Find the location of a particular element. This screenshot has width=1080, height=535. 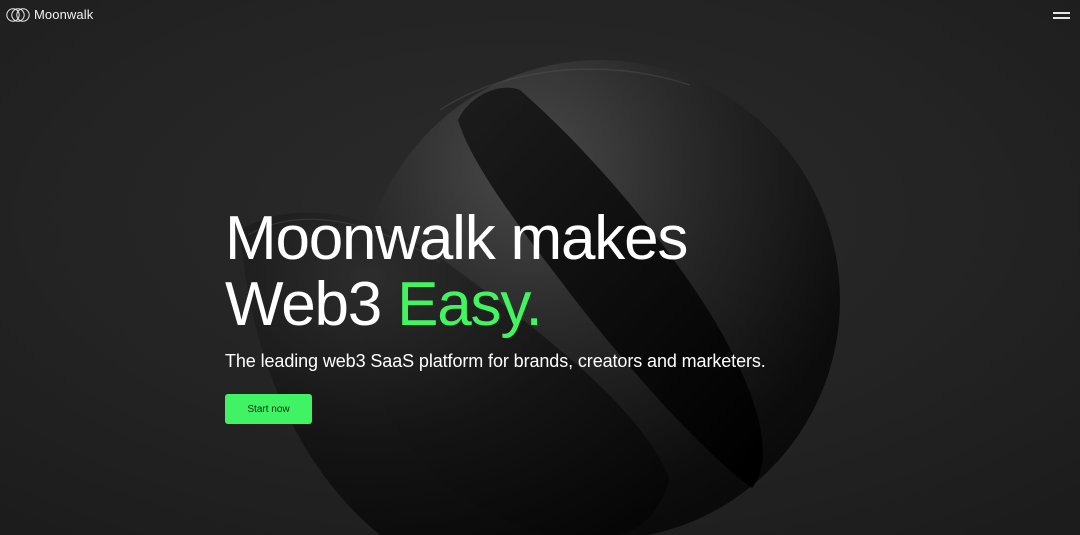

start-now-button: Start now is located at coordinates (268, 409).